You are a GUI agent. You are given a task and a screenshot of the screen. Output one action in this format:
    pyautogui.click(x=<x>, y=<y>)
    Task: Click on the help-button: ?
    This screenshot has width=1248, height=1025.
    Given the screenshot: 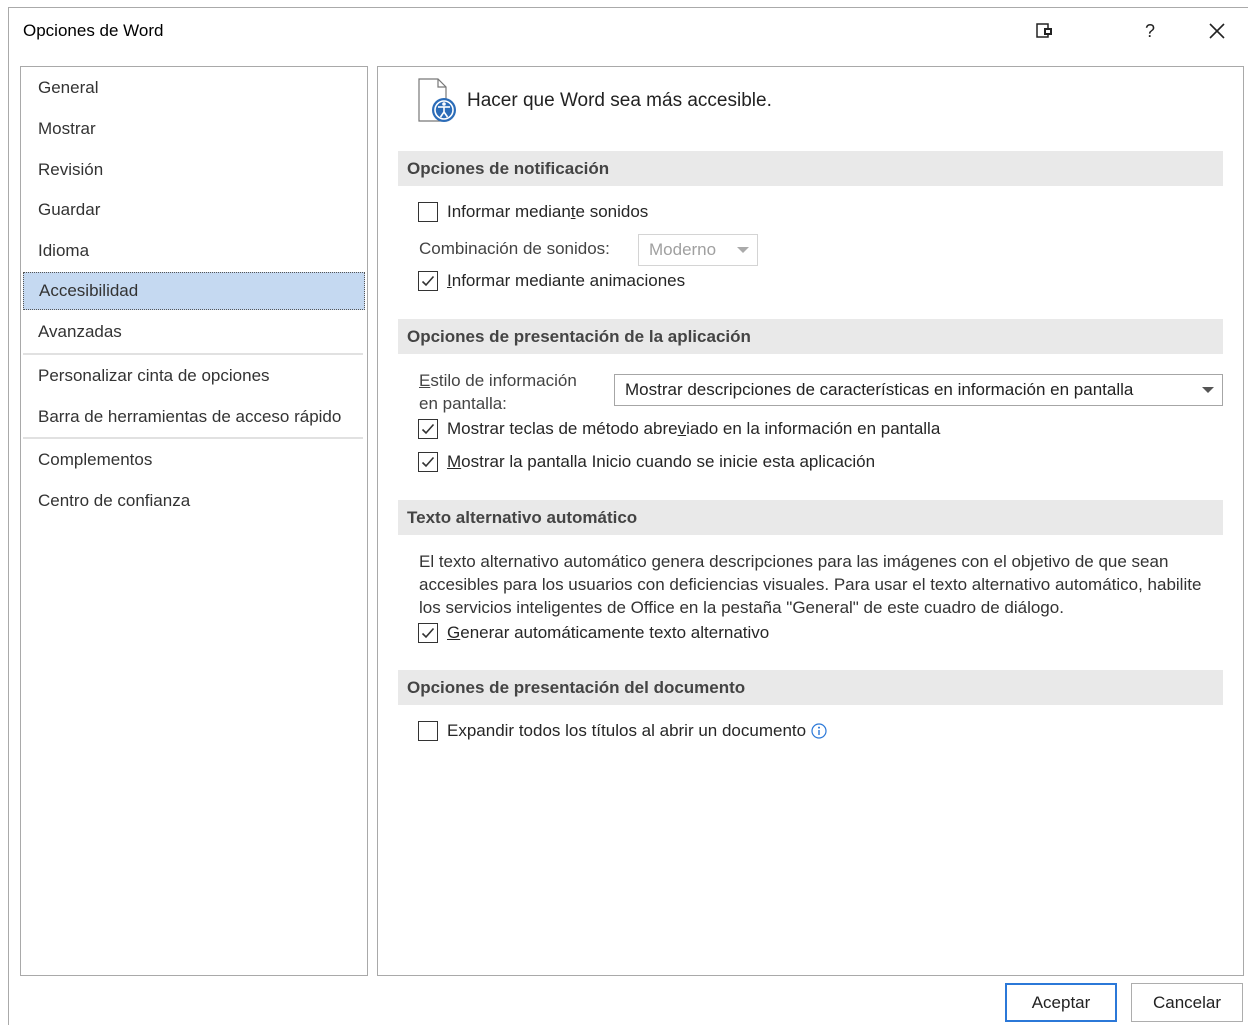 What is the action you would take?
    pyautogui.click(x=1150, y=31)
    